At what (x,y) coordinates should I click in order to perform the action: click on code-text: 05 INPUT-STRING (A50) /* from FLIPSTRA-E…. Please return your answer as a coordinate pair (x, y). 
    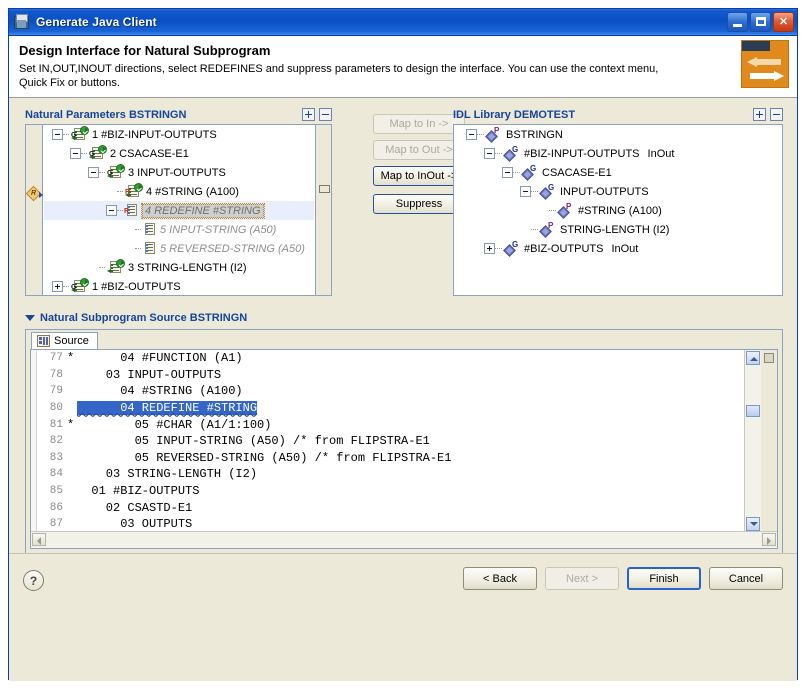
    Looking at the image, I should click on (253, 441).